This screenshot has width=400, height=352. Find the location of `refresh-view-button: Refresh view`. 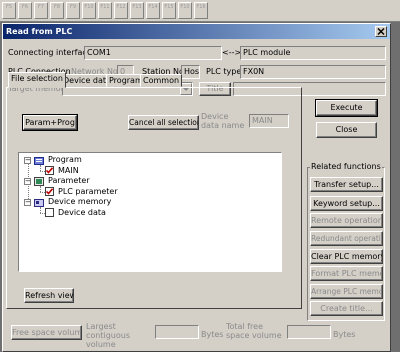

refresh-view-button: Refresh view is located at coordinates (49, 295).